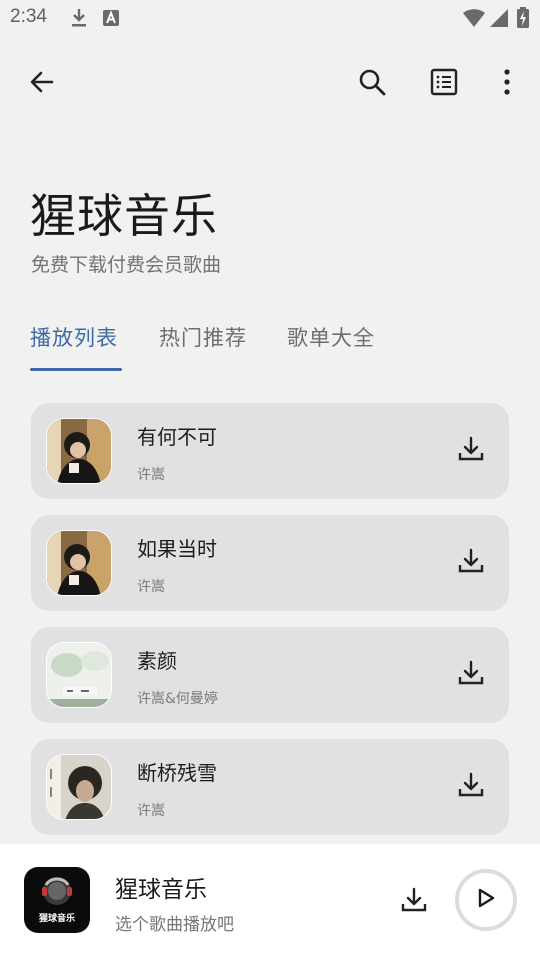 Image resolution: width=540 pixels, height=960 pixels. I want to click on tab-bar: 播放列表 热门推荐 歌单大全, so click(270, 346).